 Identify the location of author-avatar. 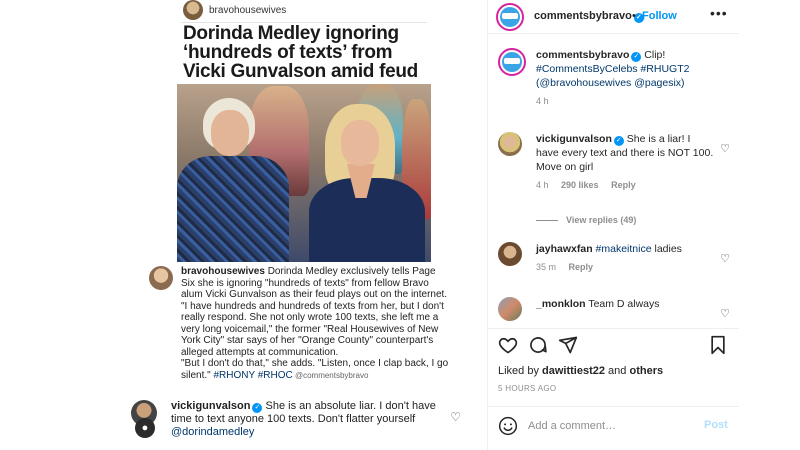
(510, 17).